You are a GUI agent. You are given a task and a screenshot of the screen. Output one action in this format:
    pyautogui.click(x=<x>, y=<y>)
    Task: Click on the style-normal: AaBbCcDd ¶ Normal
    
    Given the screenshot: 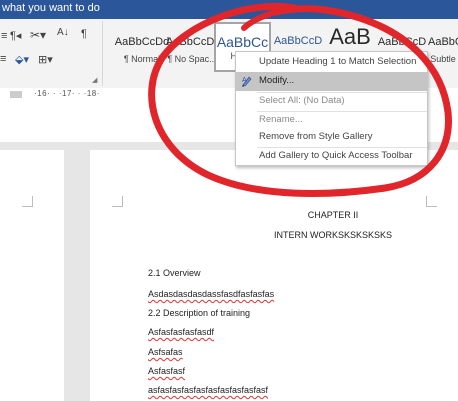 What is the action you would take?
    pyautogui.click(x=142, y=47)
    